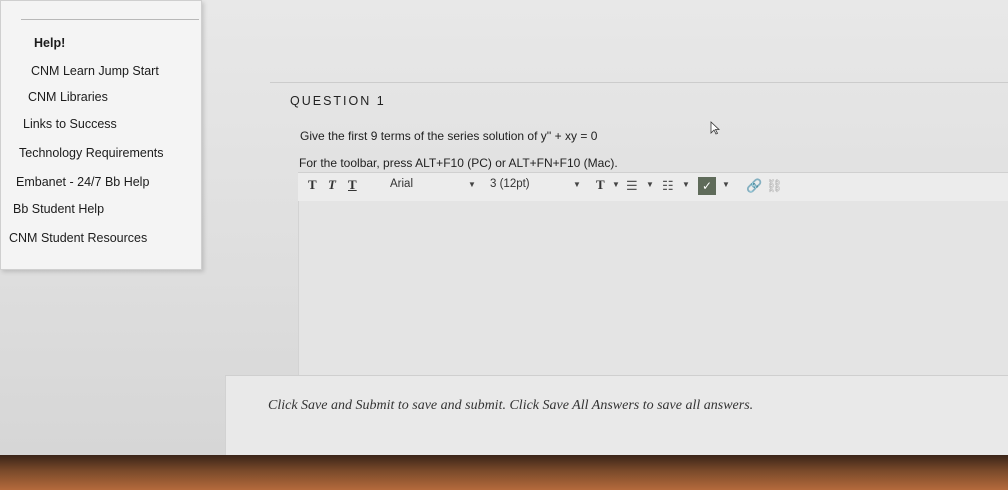 This screenshot has height=490, width=1008. I want to click on numbered-list-icon: ☷, so click(668, 186).